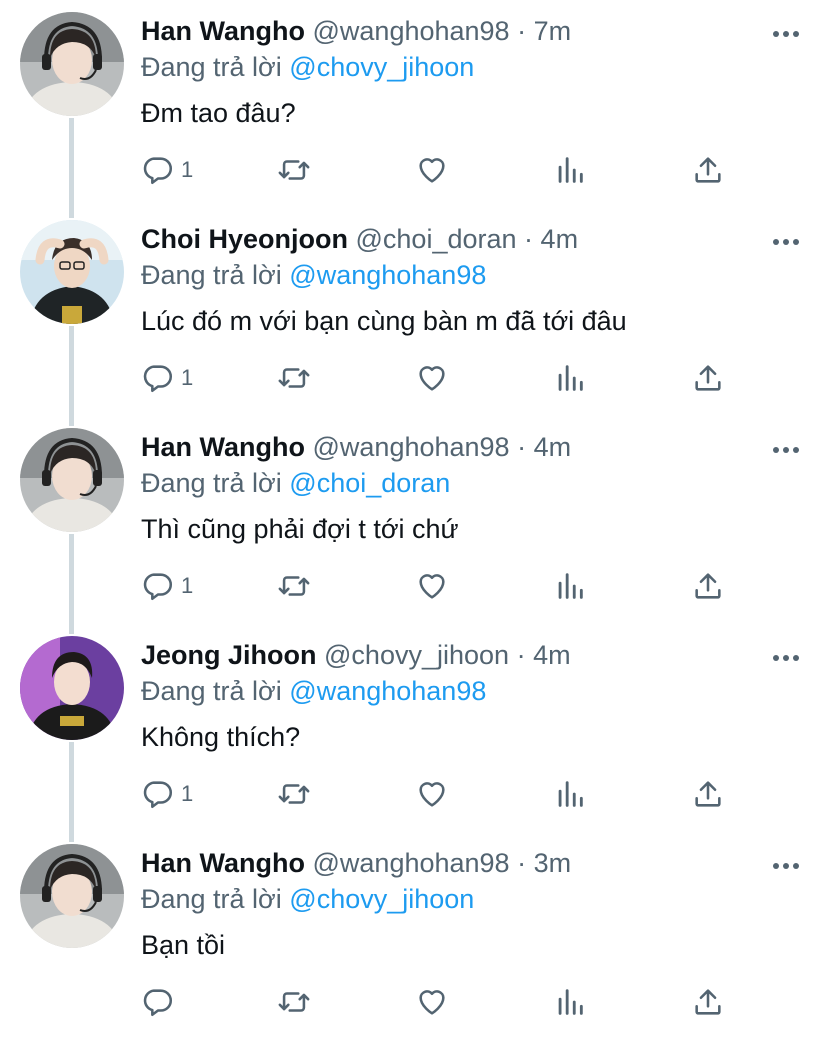  I want to click on tweet-text: Đm tao đâu?, so click(218, 113).